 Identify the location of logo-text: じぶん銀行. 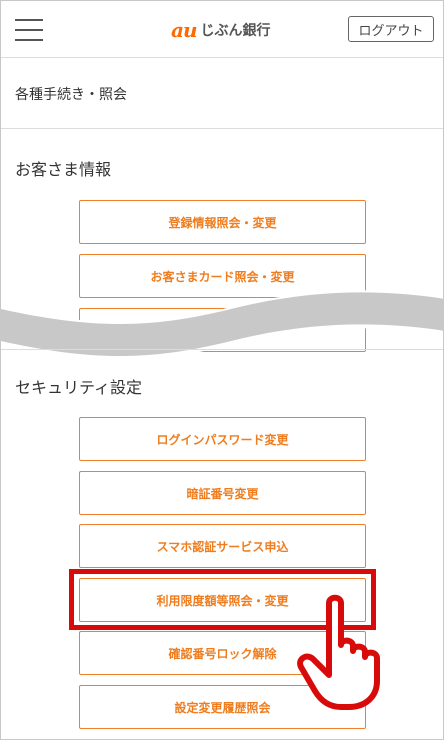
(235, 31).